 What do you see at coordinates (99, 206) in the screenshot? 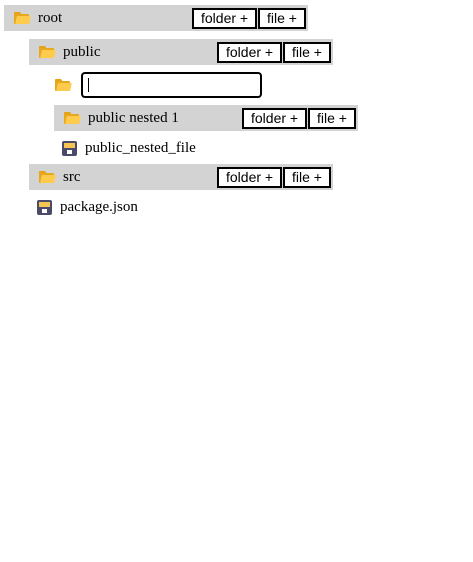
I see `file-name-package-json: package.json` at bounding box center [99, 206].